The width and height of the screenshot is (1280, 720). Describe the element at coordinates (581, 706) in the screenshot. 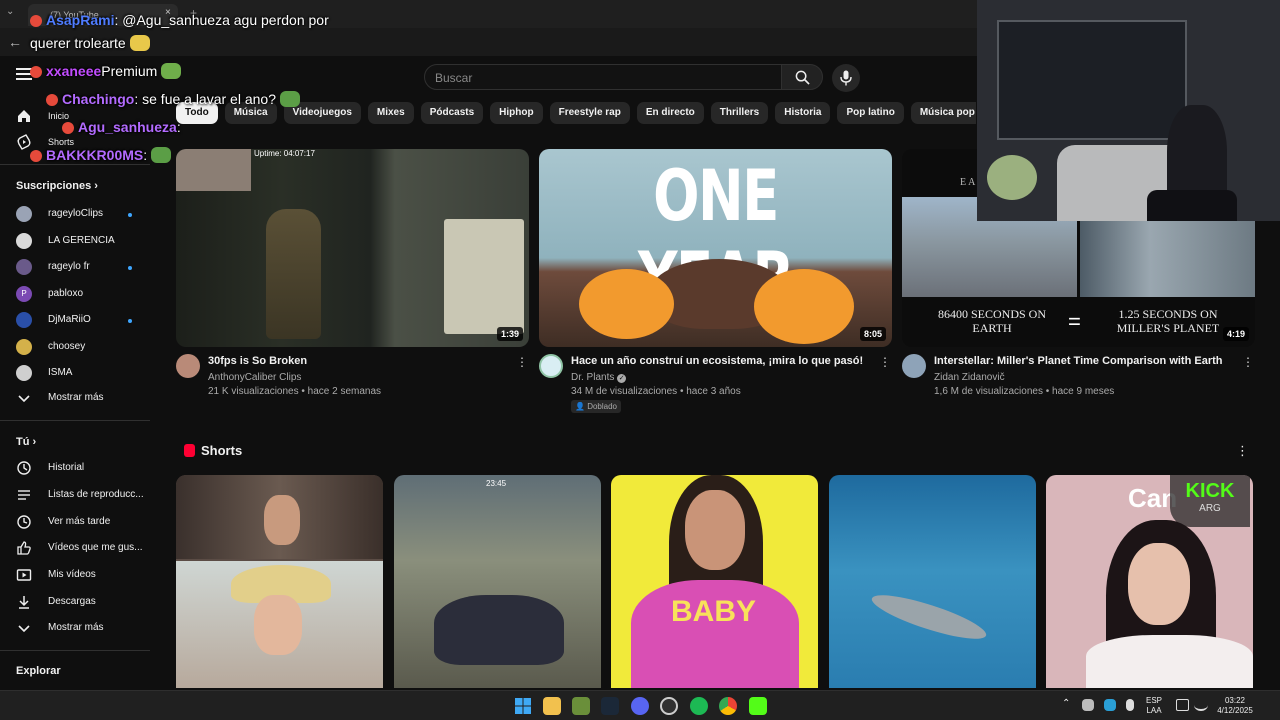

I see `app-icon` at that location.